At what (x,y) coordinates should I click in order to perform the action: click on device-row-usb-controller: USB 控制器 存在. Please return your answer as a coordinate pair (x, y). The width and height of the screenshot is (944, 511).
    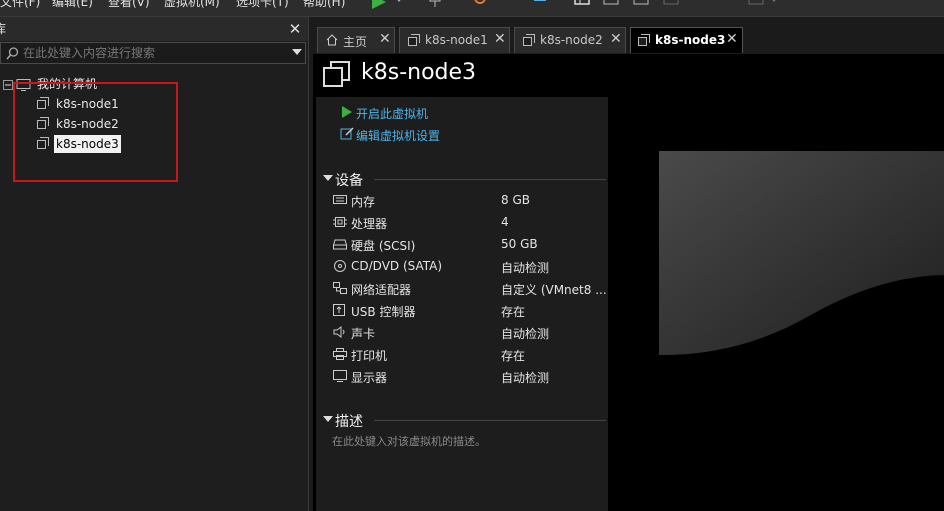
    Looking at the image, I should click on (470, 311).